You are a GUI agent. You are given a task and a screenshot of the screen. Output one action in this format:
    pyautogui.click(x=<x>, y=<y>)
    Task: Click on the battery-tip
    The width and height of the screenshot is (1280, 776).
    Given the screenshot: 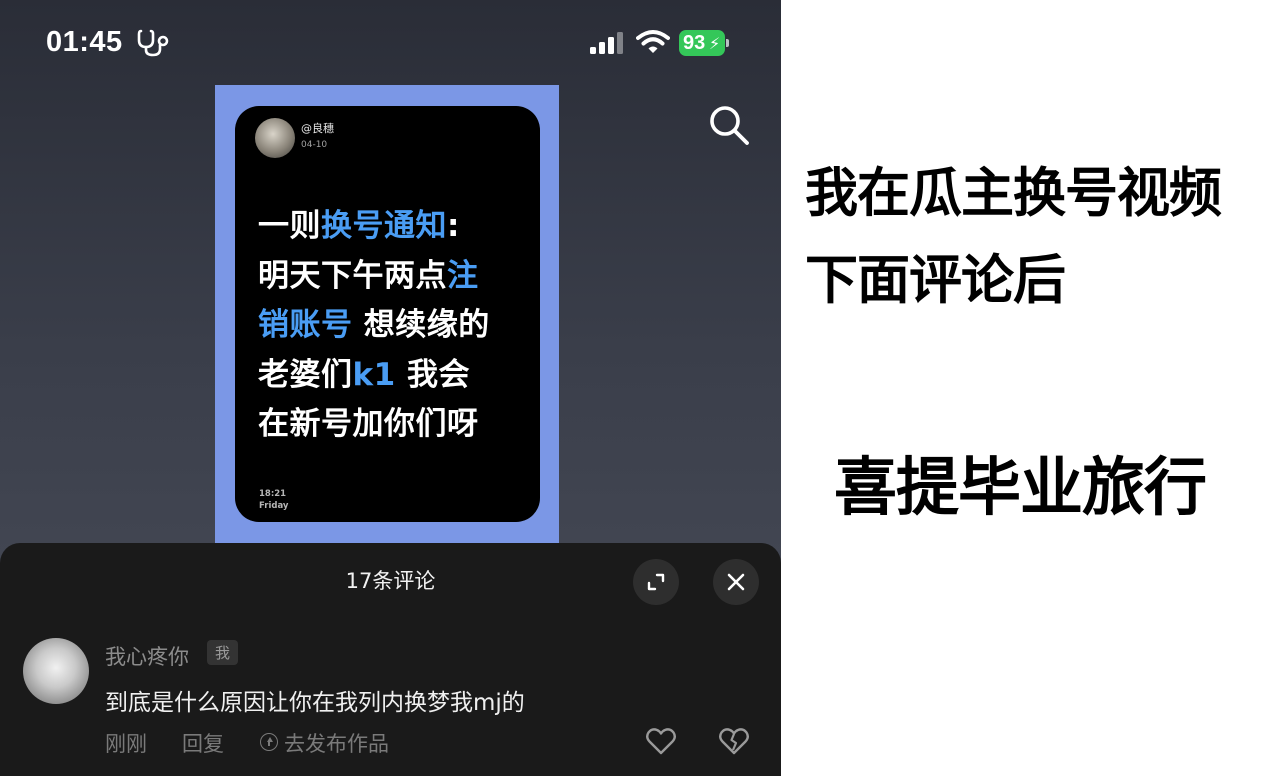 What is the action you would take?
    pyautogui.click(x=727, y=43)
    